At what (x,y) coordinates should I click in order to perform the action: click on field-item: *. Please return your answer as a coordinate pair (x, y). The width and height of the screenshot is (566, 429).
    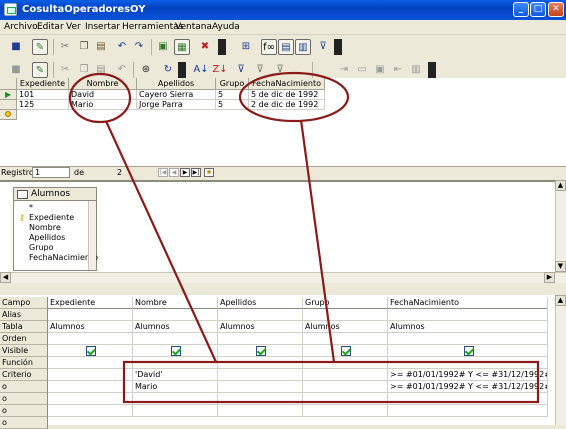
    Looking at the image, I should click on (31, 207).